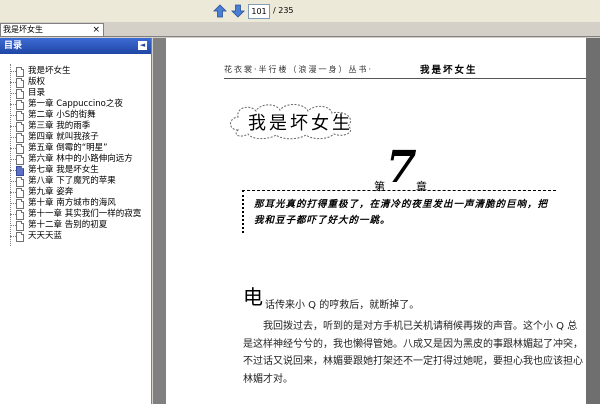  Describe the element at coordinates (75, 82) in the screenshot. I see `toc-item: 版权` at that location.